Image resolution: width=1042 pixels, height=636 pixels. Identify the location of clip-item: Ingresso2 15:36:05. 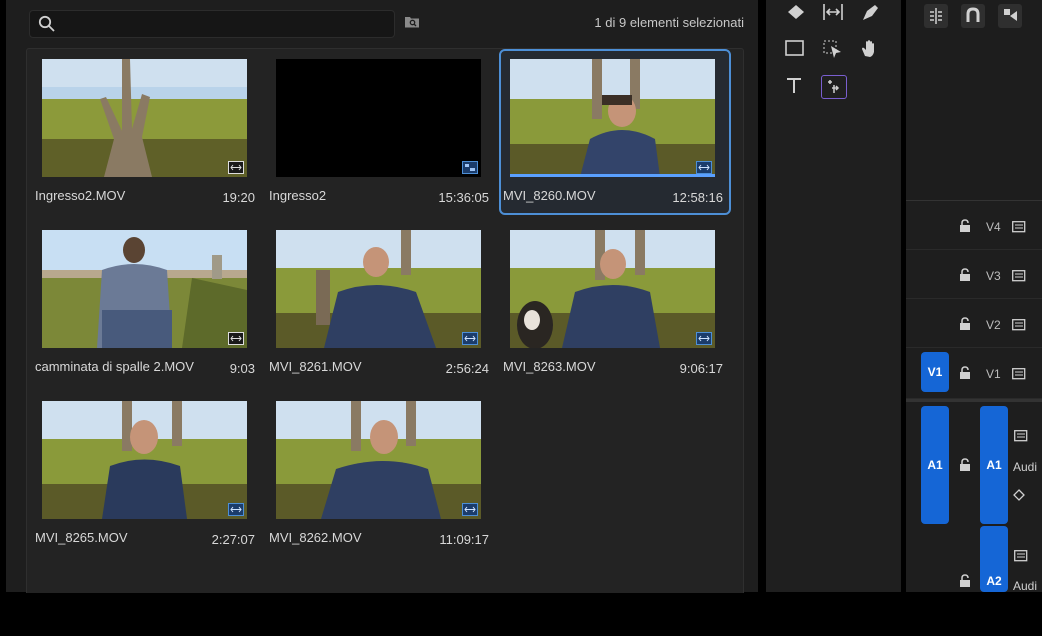
(381, 132).